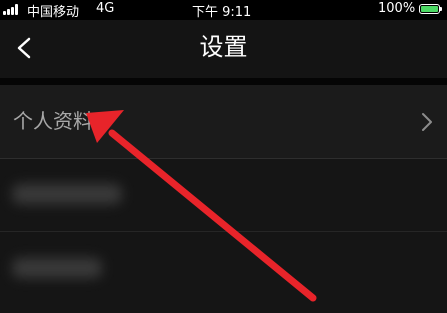 The image size is (447, 313). I want to click on chevron-right-icon, so click(427, 122).